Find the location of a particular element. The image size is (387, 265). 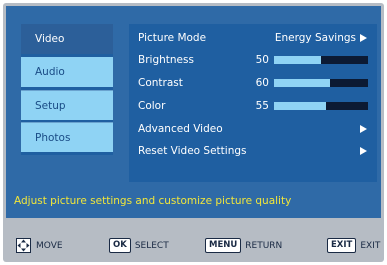

contrast-slider is located at coordinates (321, 83).